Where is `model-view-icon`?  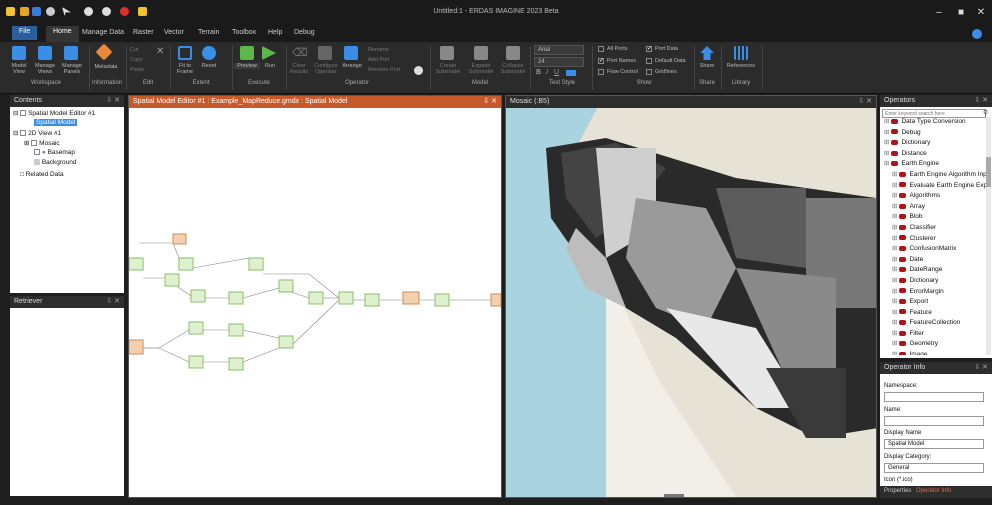 model-view-icon is located at coordinates (19, 53).